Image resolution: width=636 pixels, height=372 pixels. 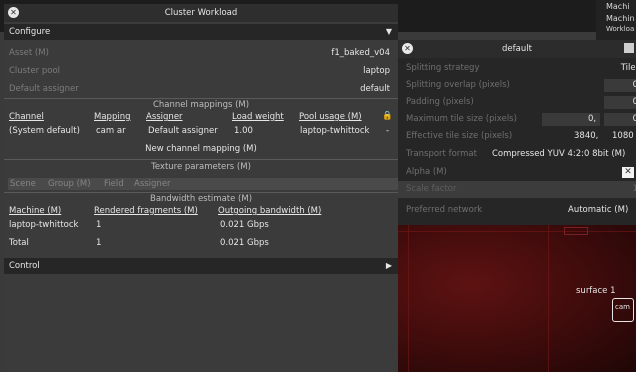 What do you see at coordinates (112, 117) in the screenshot?
I see `column-mapping: Mapping` at bounding box center [112, 117].